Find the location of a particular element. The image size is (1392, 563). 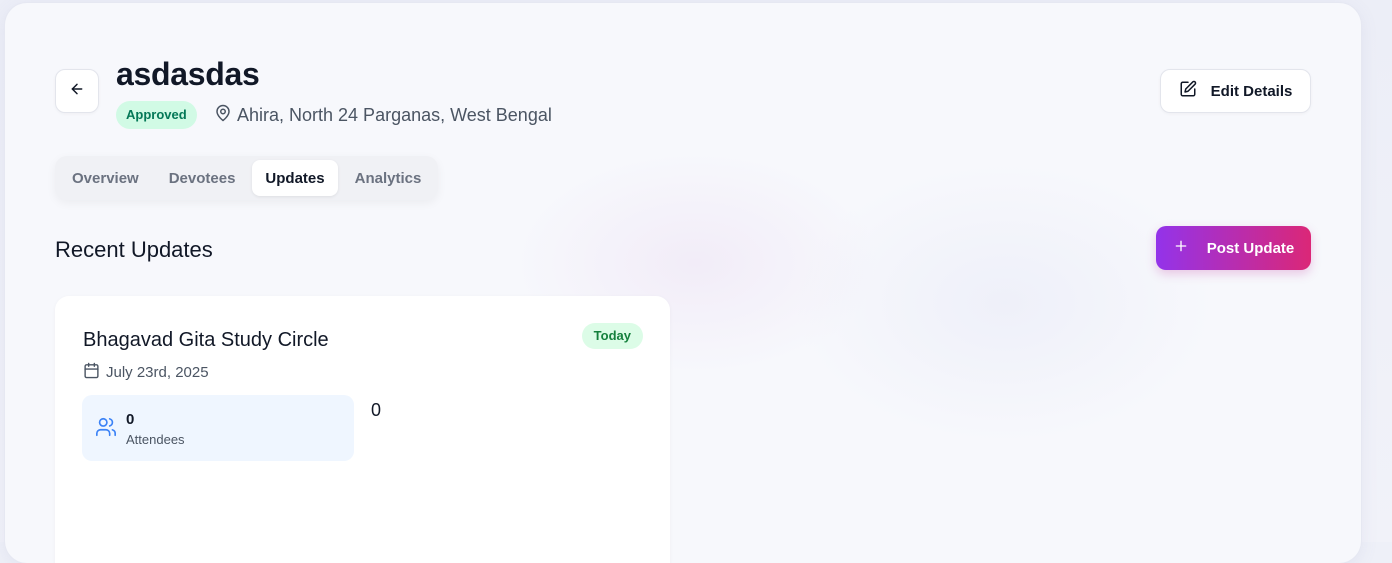

section-title: Recent Updates is located at coordinates (134, 249).